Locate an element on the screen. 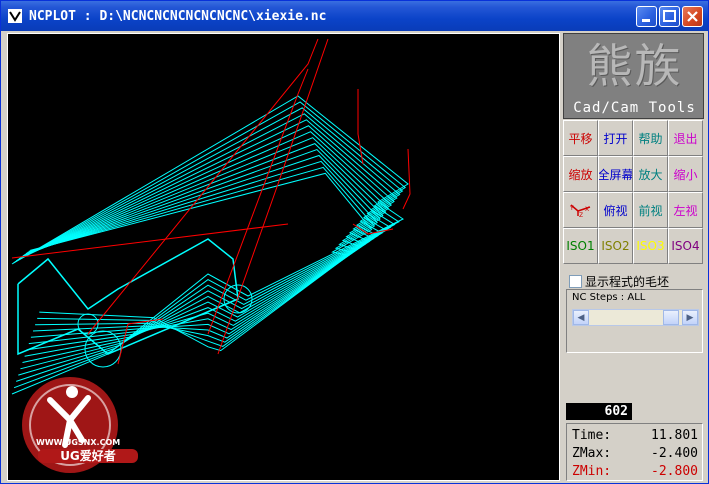 This screenshot has height=484, width=709. xyz-axis-icon: Y XZ is located at coordinates (579, 211).